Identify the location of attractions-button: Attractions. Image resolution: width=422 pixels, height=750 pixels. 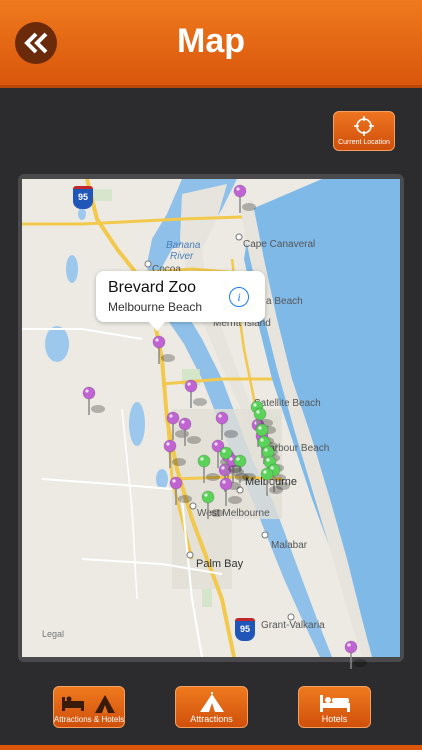
(211, 707).